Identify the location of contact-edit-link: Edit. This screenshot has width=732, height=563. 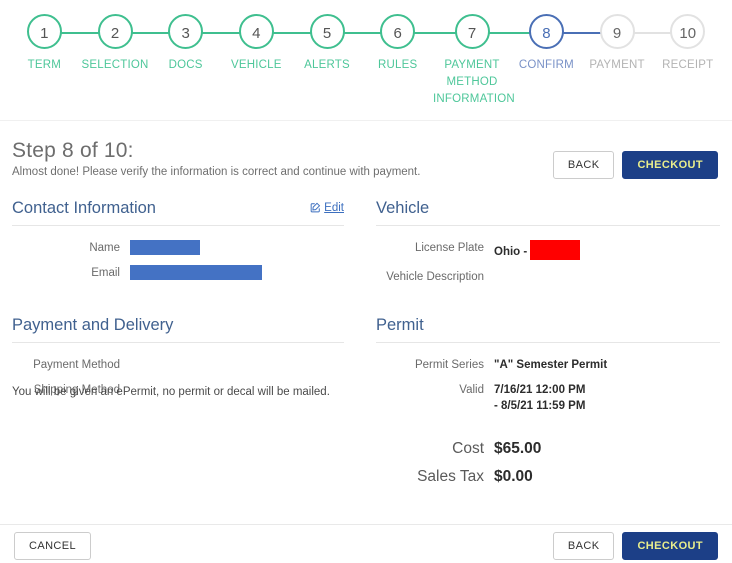
(327, 209).